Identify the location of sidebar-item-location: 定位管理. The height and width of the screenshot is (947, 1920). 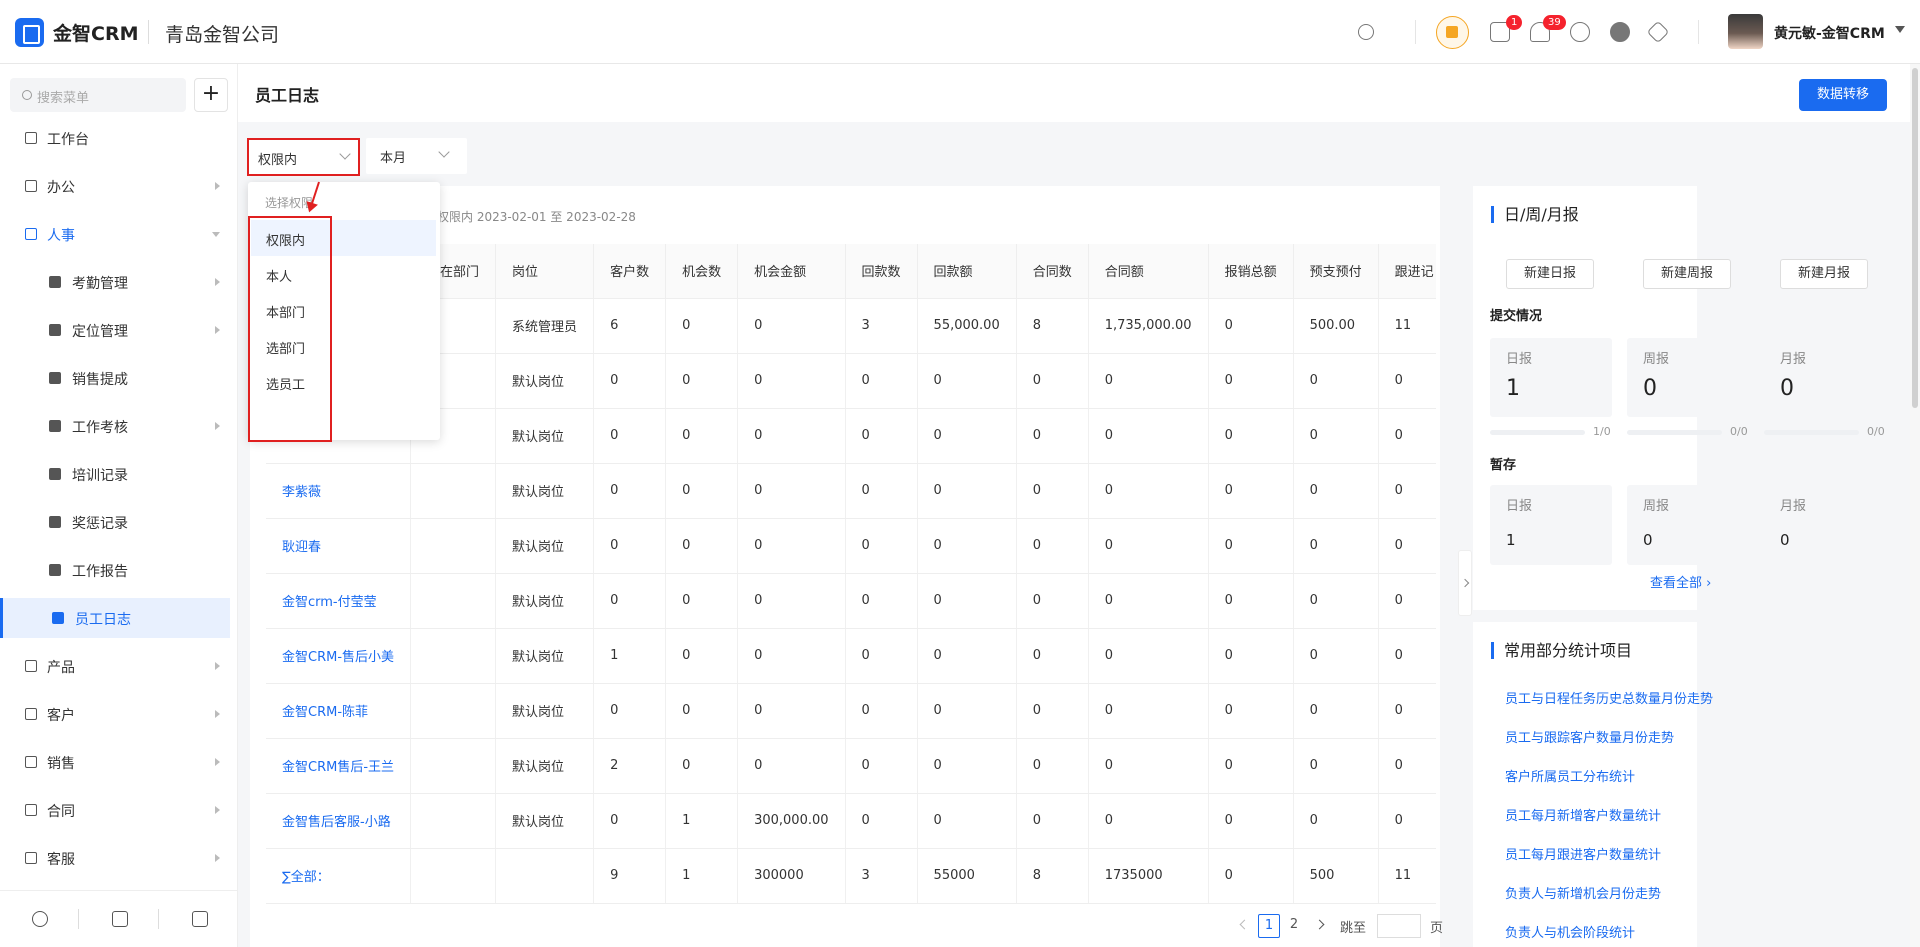
(115, 330).